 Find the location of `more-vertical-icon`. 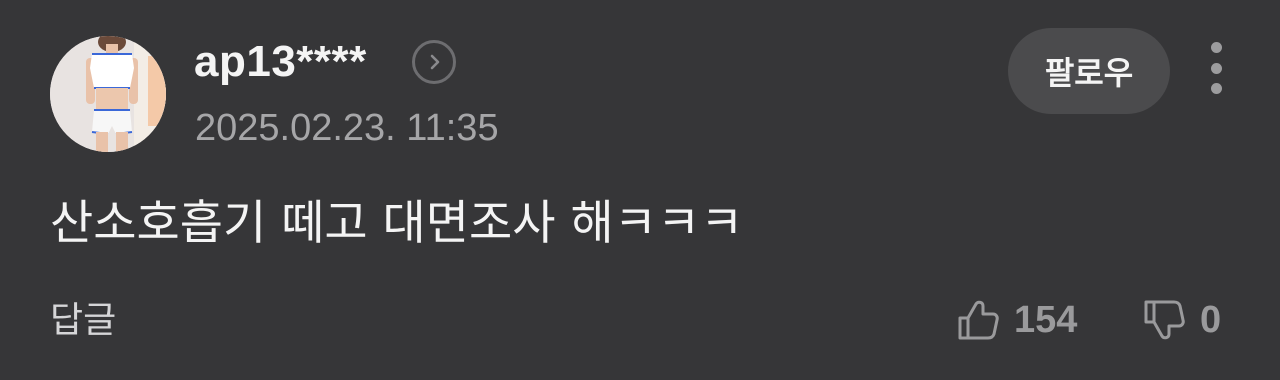

more-vertical-icon is located at coordinates (1216, 68).